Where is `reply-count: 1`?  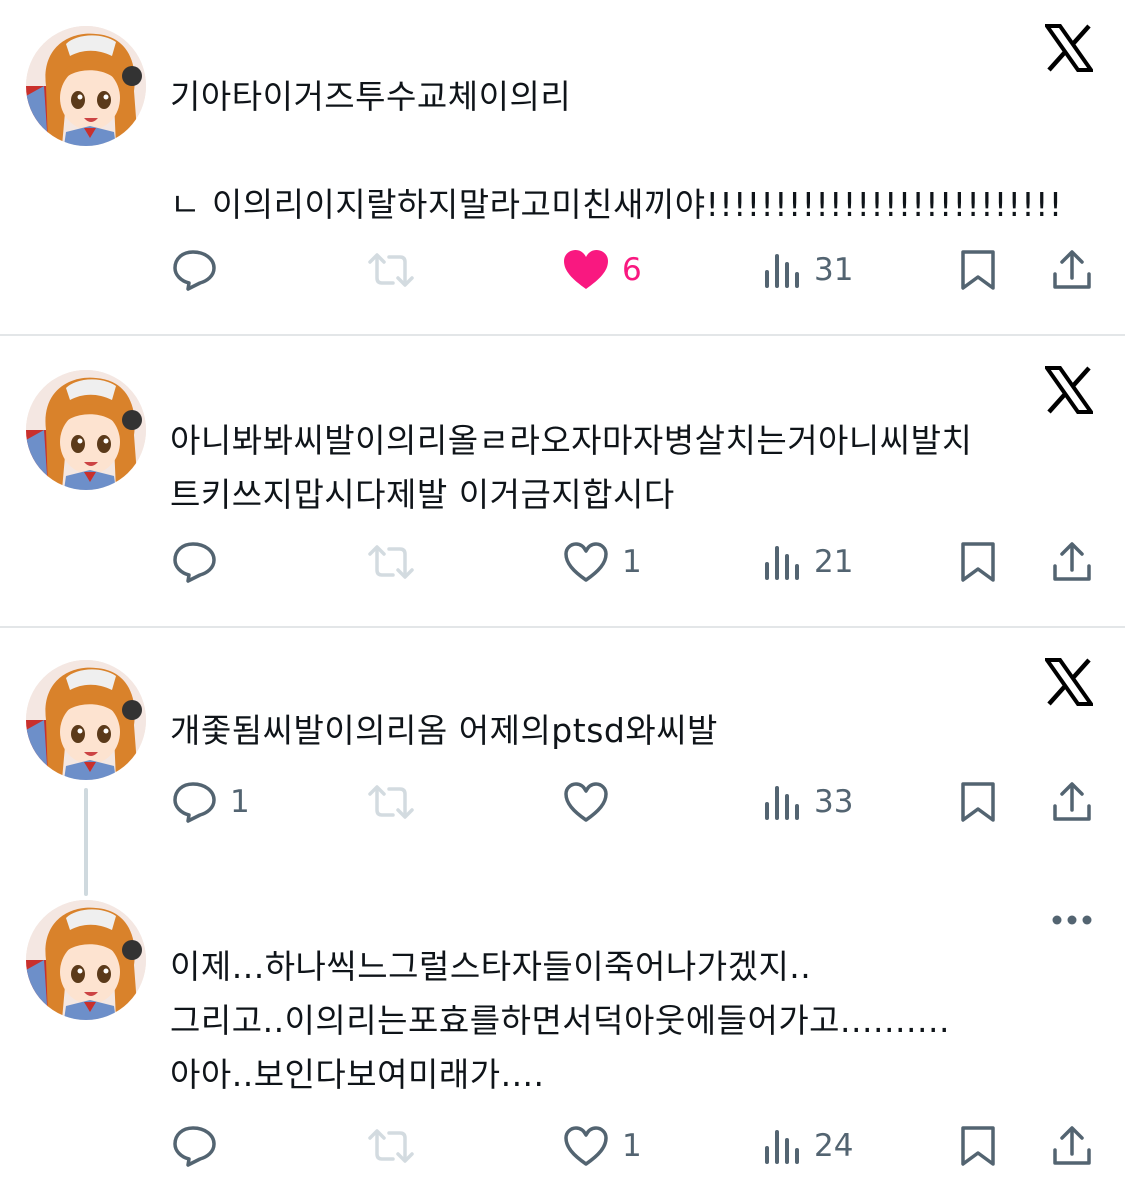
reply-count: 1 is located at coordinates (240, 802).